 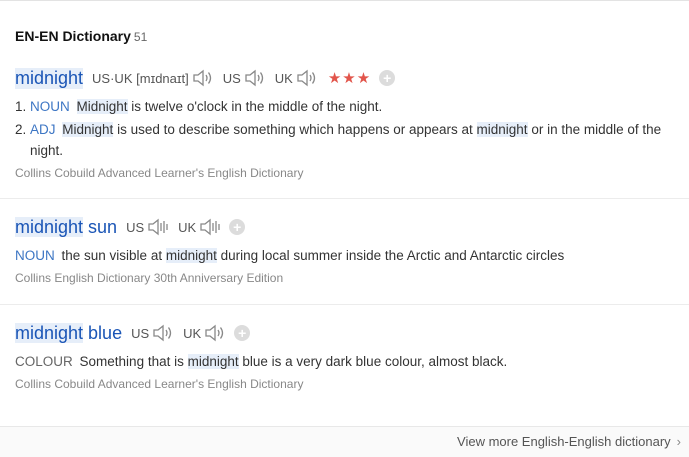 I want to click on section-title: EN-EN Dictionary, so click(x=73, y=36).